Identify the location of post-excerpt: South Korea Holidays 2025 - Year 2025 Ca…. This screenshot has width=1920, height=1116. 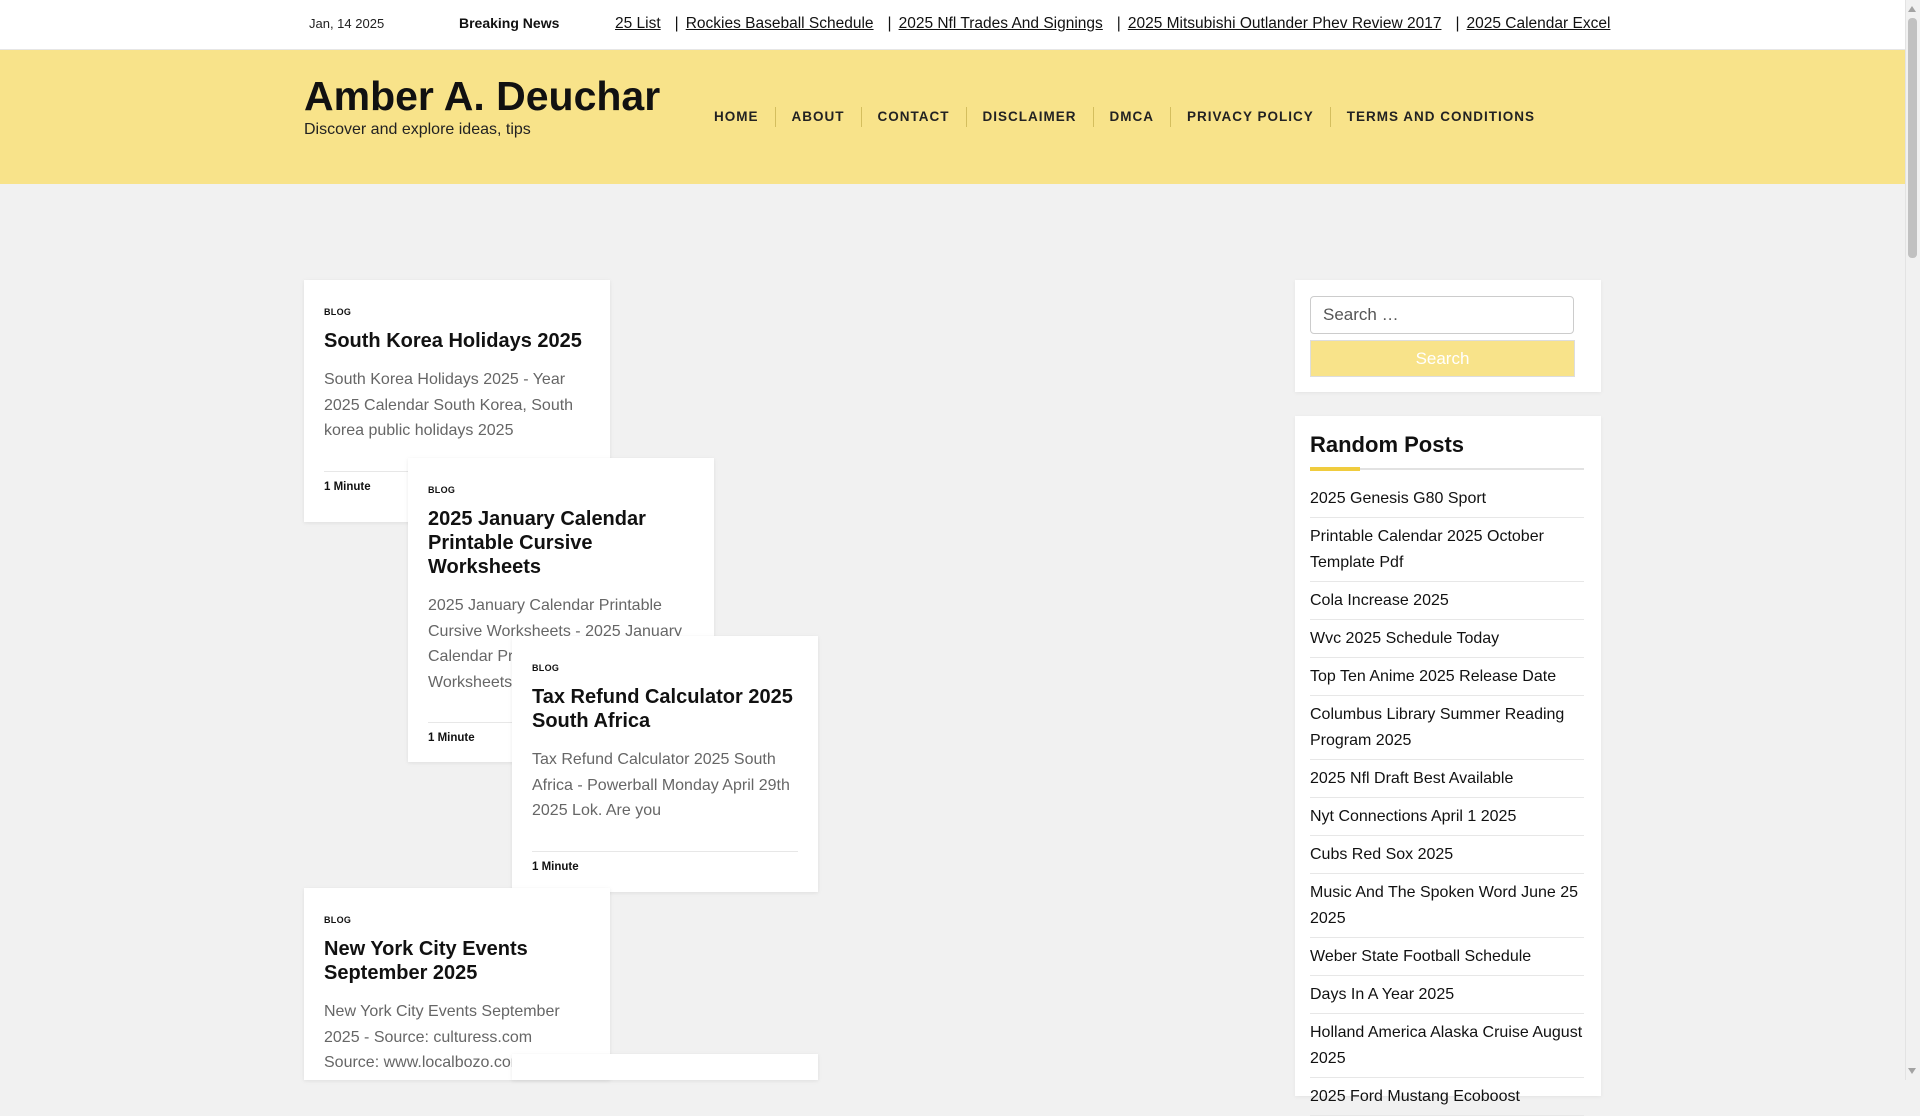
(449, 405).